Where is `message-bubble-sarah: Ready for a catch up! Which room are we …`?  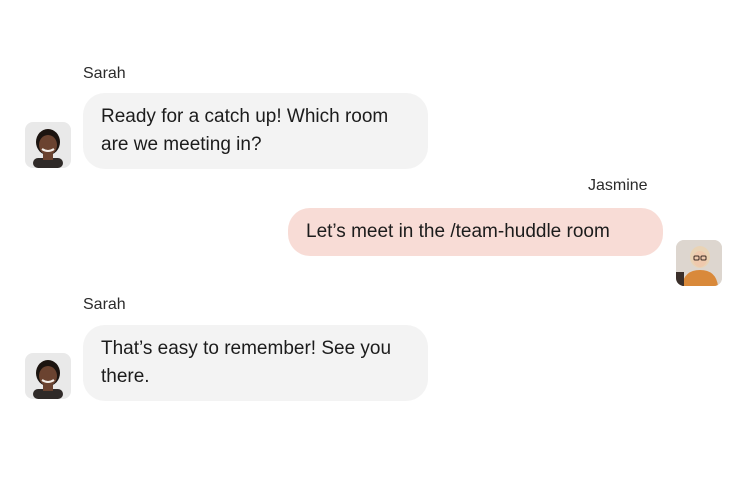 message-bubble-sarah: Ready for a catch up! Which room are we … is located at coordinates (255, 131).